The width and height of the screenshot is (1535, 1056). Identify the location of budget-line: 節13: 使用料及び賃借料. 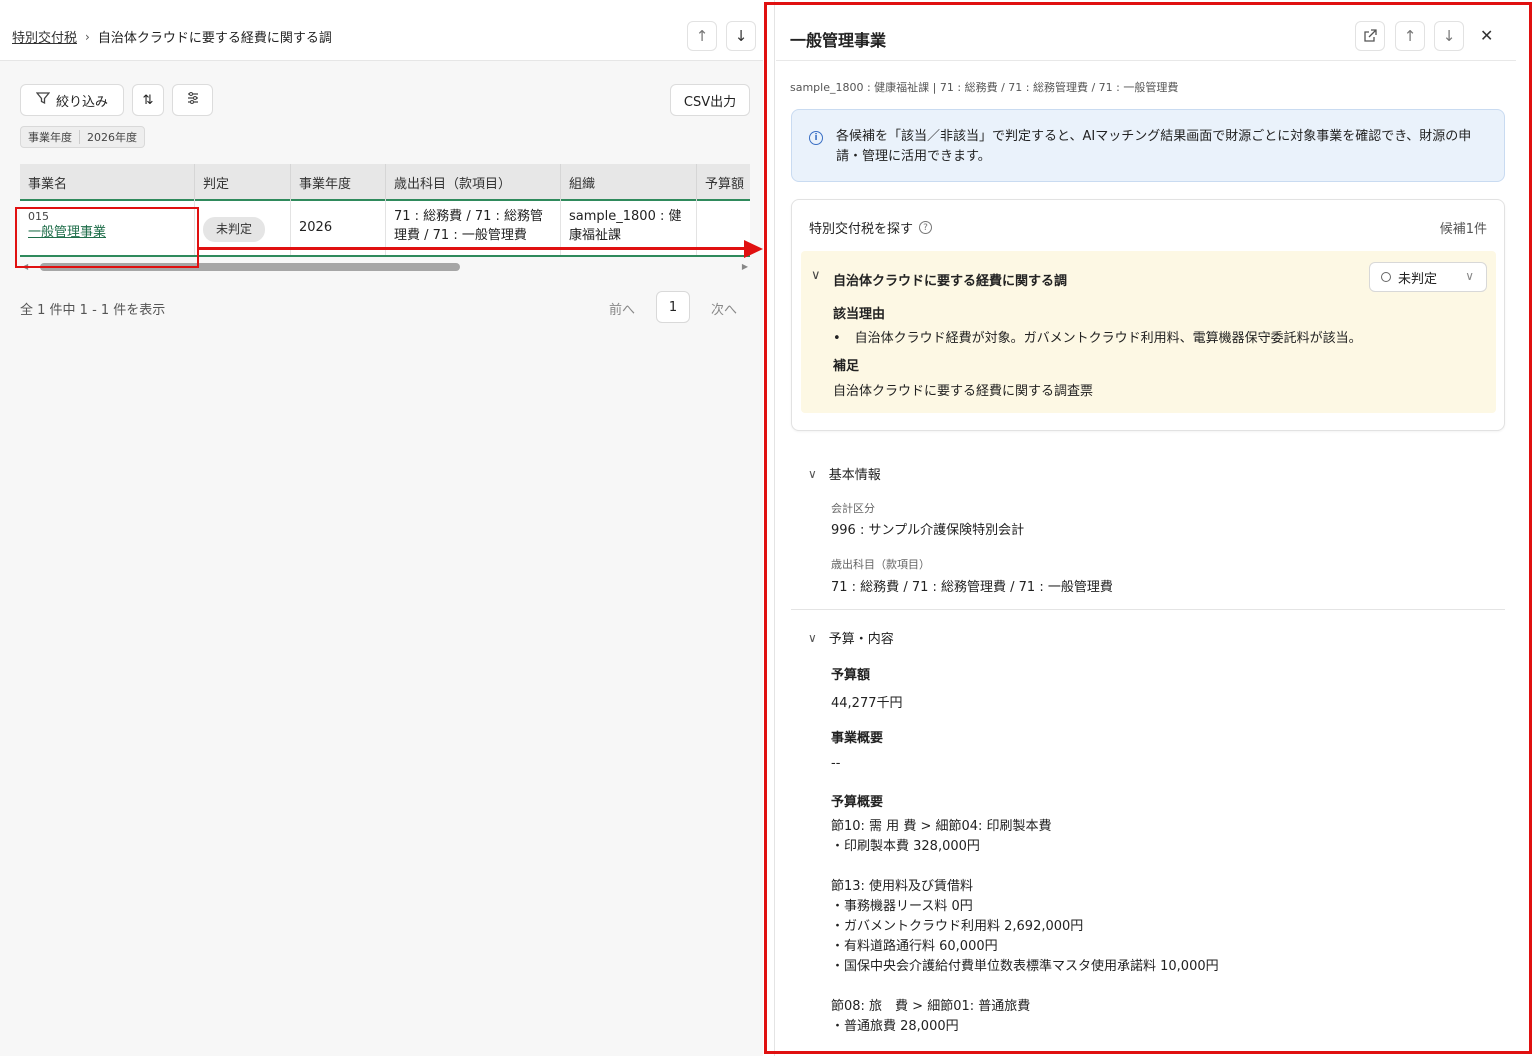
(902, 886).